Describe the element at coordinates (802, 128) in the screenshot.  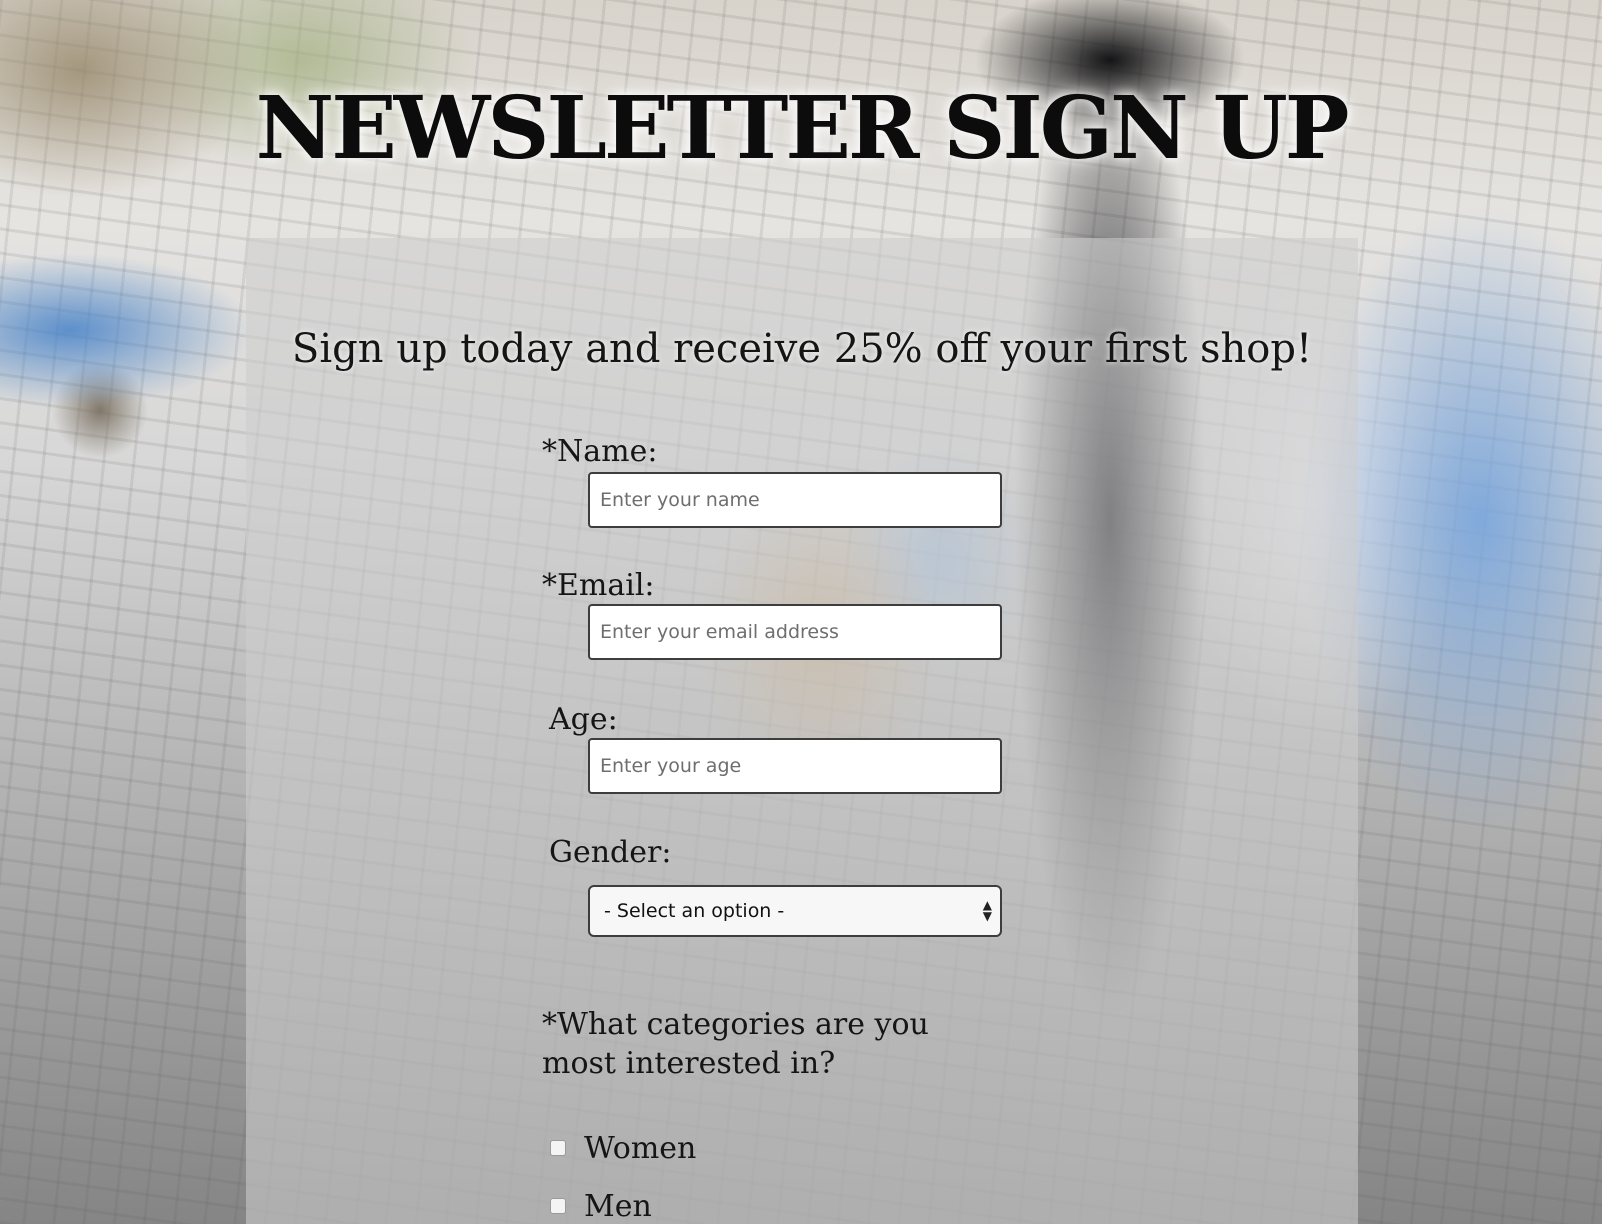
I see `page-title: NEWSLETTER SIGN UP` at that location.